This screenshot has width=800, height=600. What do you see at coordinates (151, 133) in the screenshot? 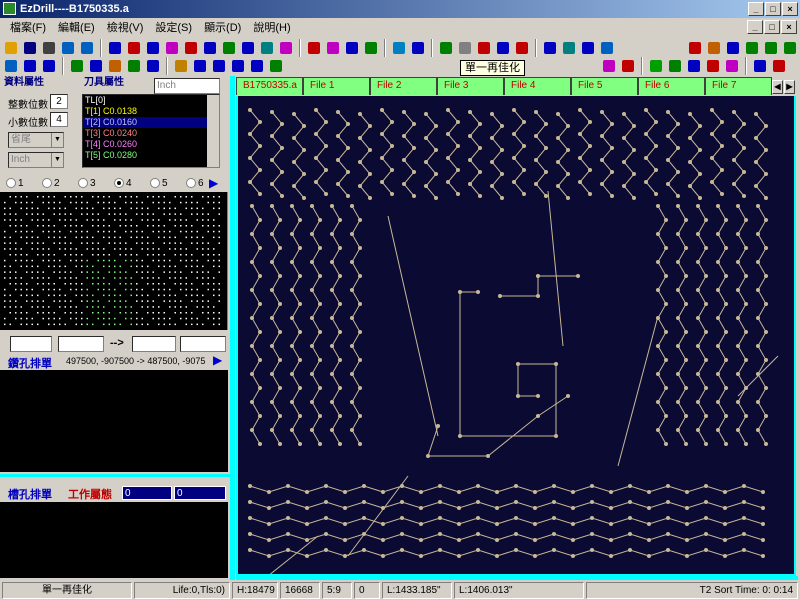
I see `tool-list-item: T[3] C0.0240` at bounding box center [151, 133].